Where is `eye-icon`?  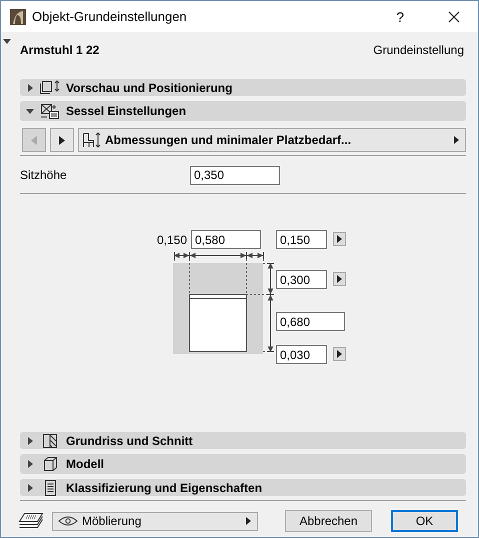
eye-icon is located at coordinates (68, 521).